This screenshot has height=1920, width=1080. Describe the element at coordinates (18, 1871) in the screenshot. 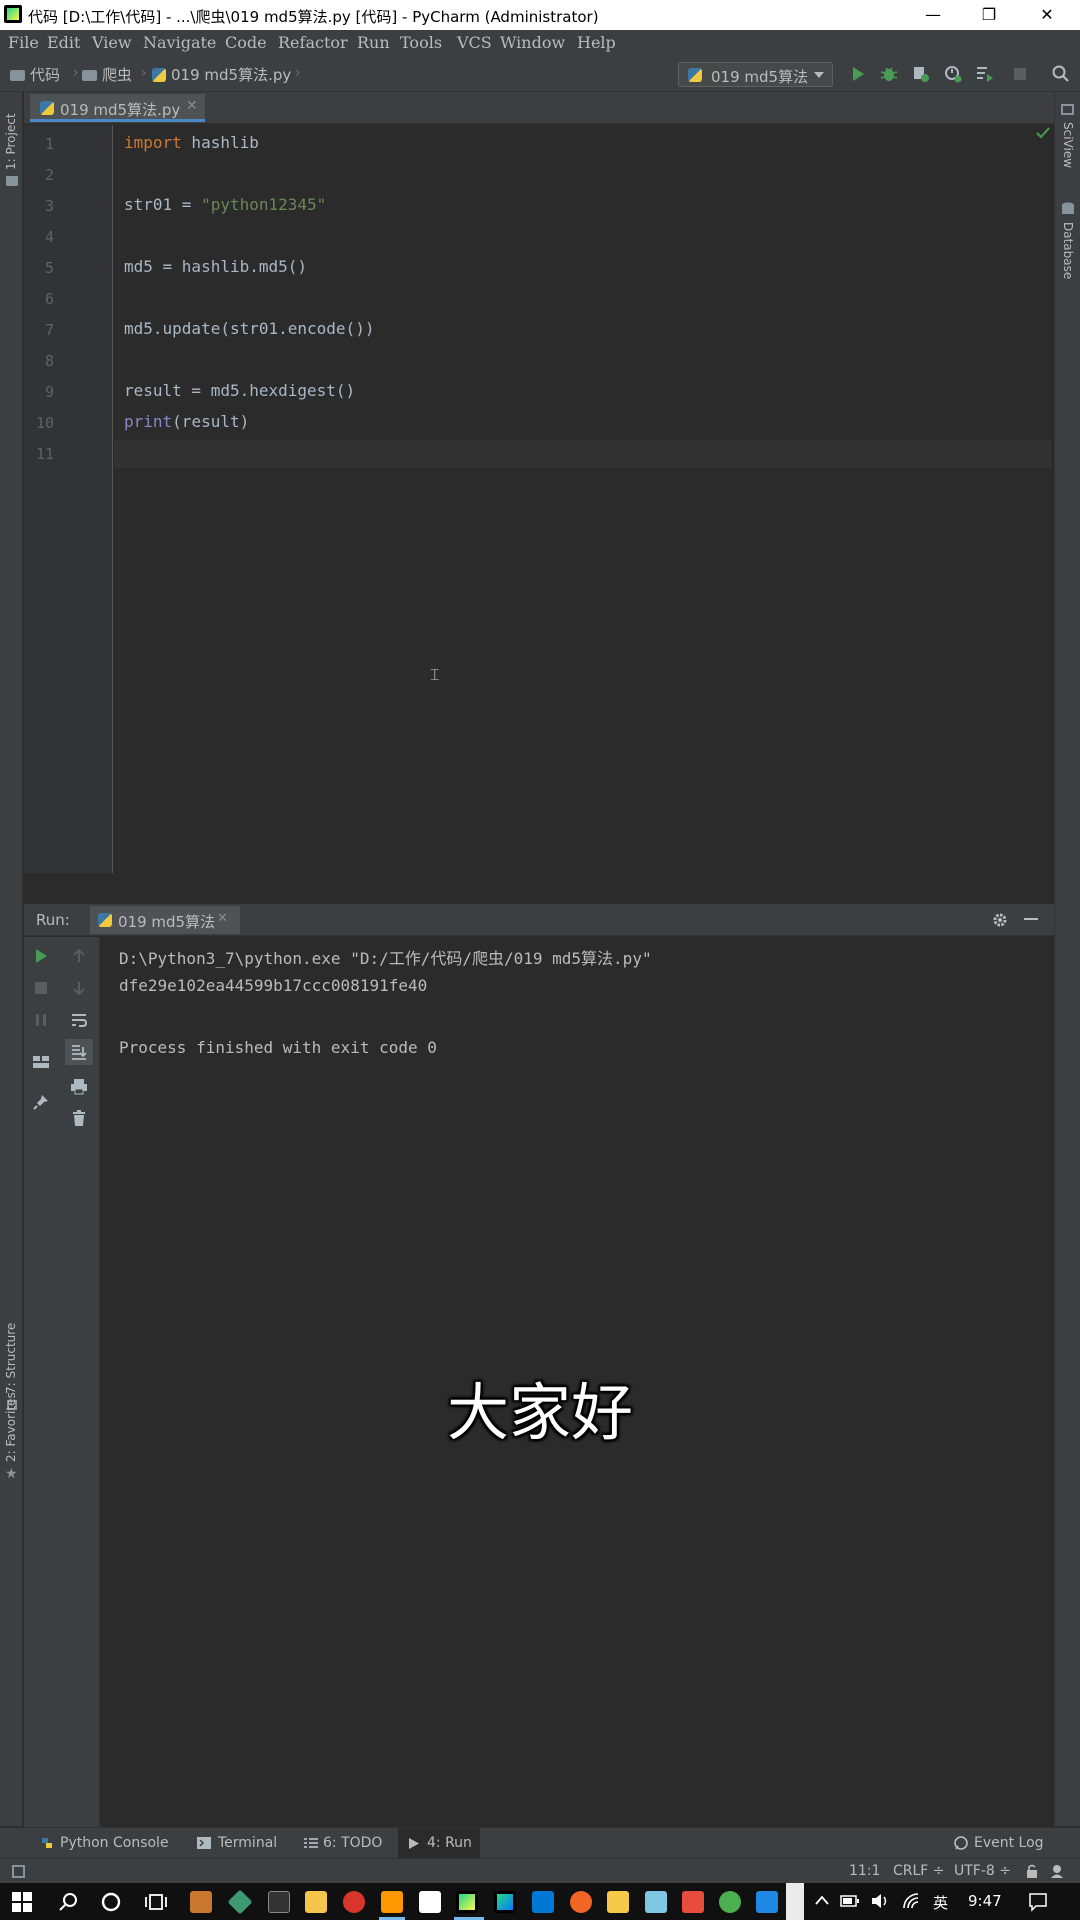

I see `tool-windows-toggle-icon` at that location.